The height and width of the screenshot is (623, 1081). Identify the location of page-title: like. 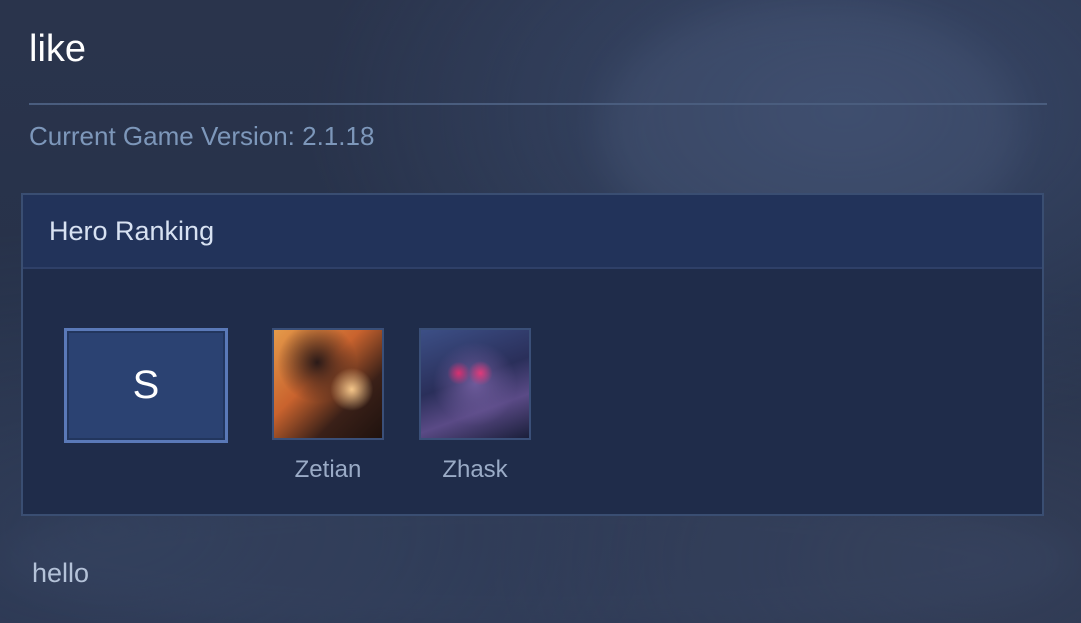
(58, 49).